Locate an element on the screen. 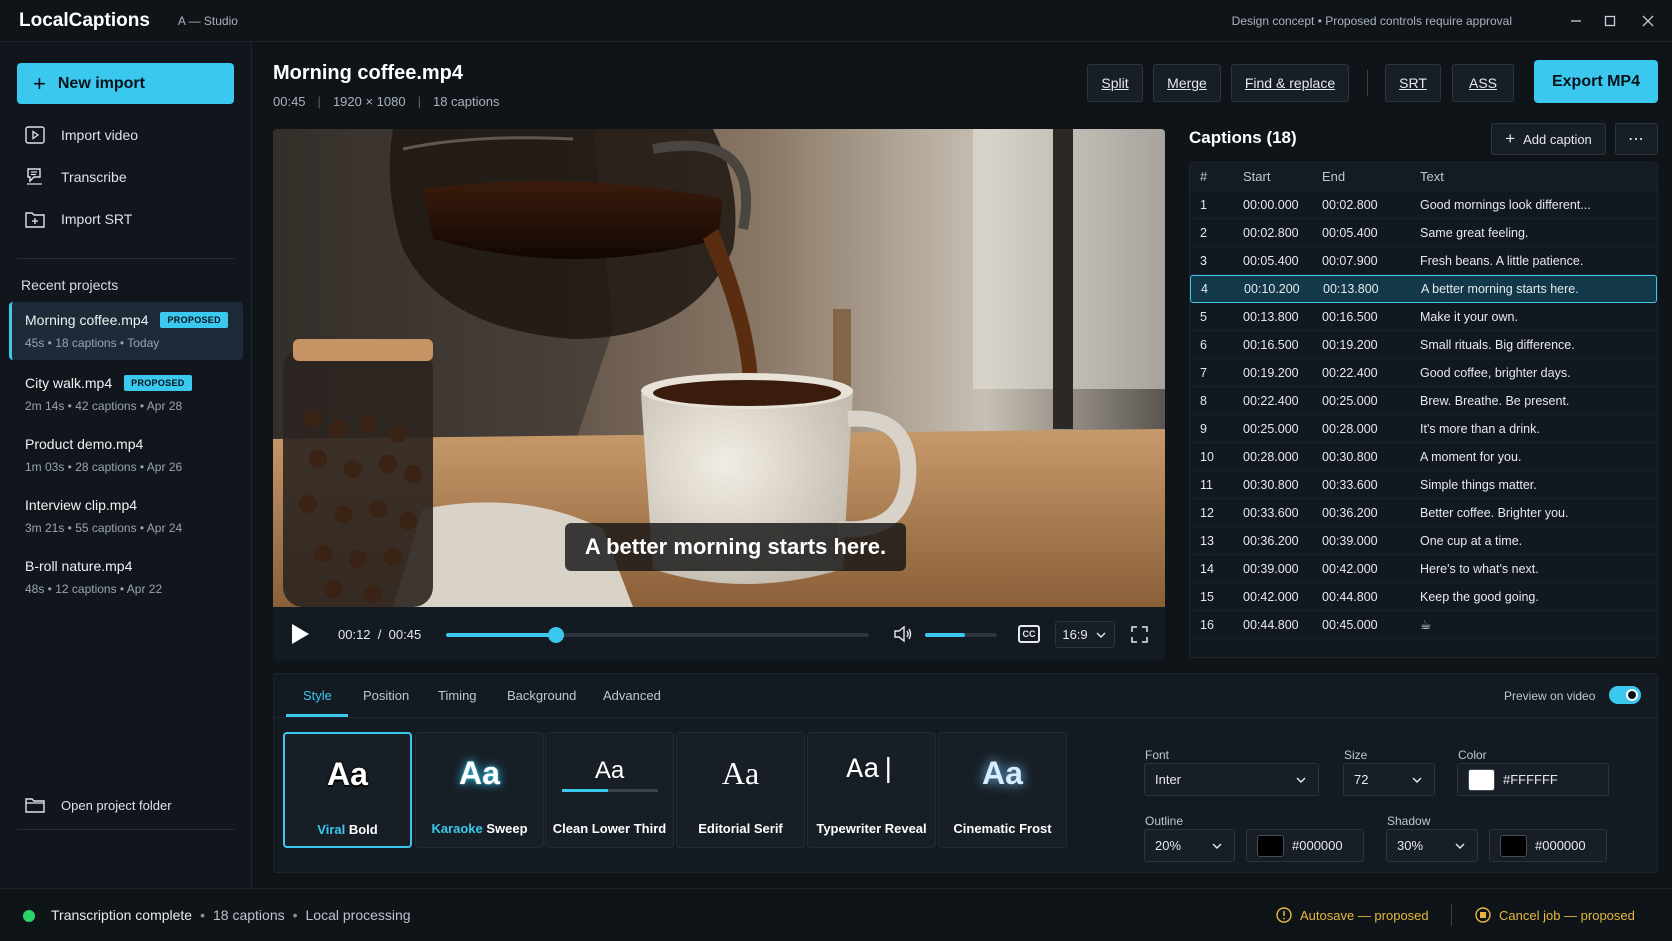  table-row: 15 00:42.000 00:44.800 Keep the good going. is located at coordinates (1423, 597).